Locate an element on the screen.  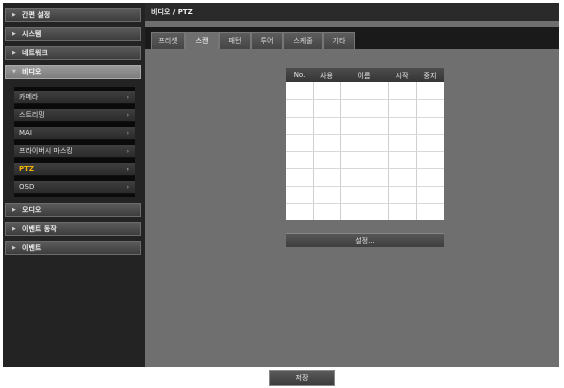
submenu-item-label: 프라이버시 마스킹 is located at coordinates (46, 151).